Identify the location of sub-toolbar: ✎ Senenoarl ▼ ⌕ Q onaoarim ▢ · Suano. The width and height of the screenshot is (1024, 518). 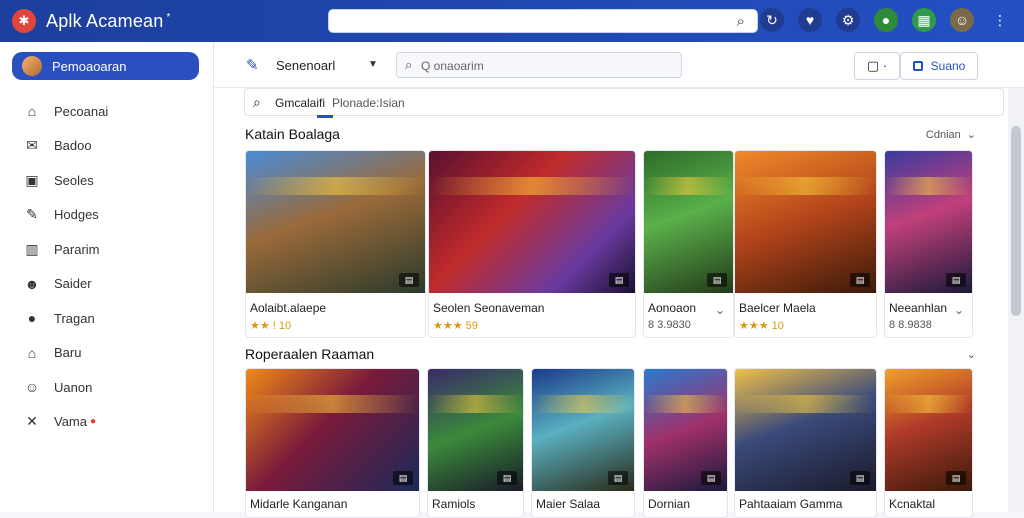
(619, 65).